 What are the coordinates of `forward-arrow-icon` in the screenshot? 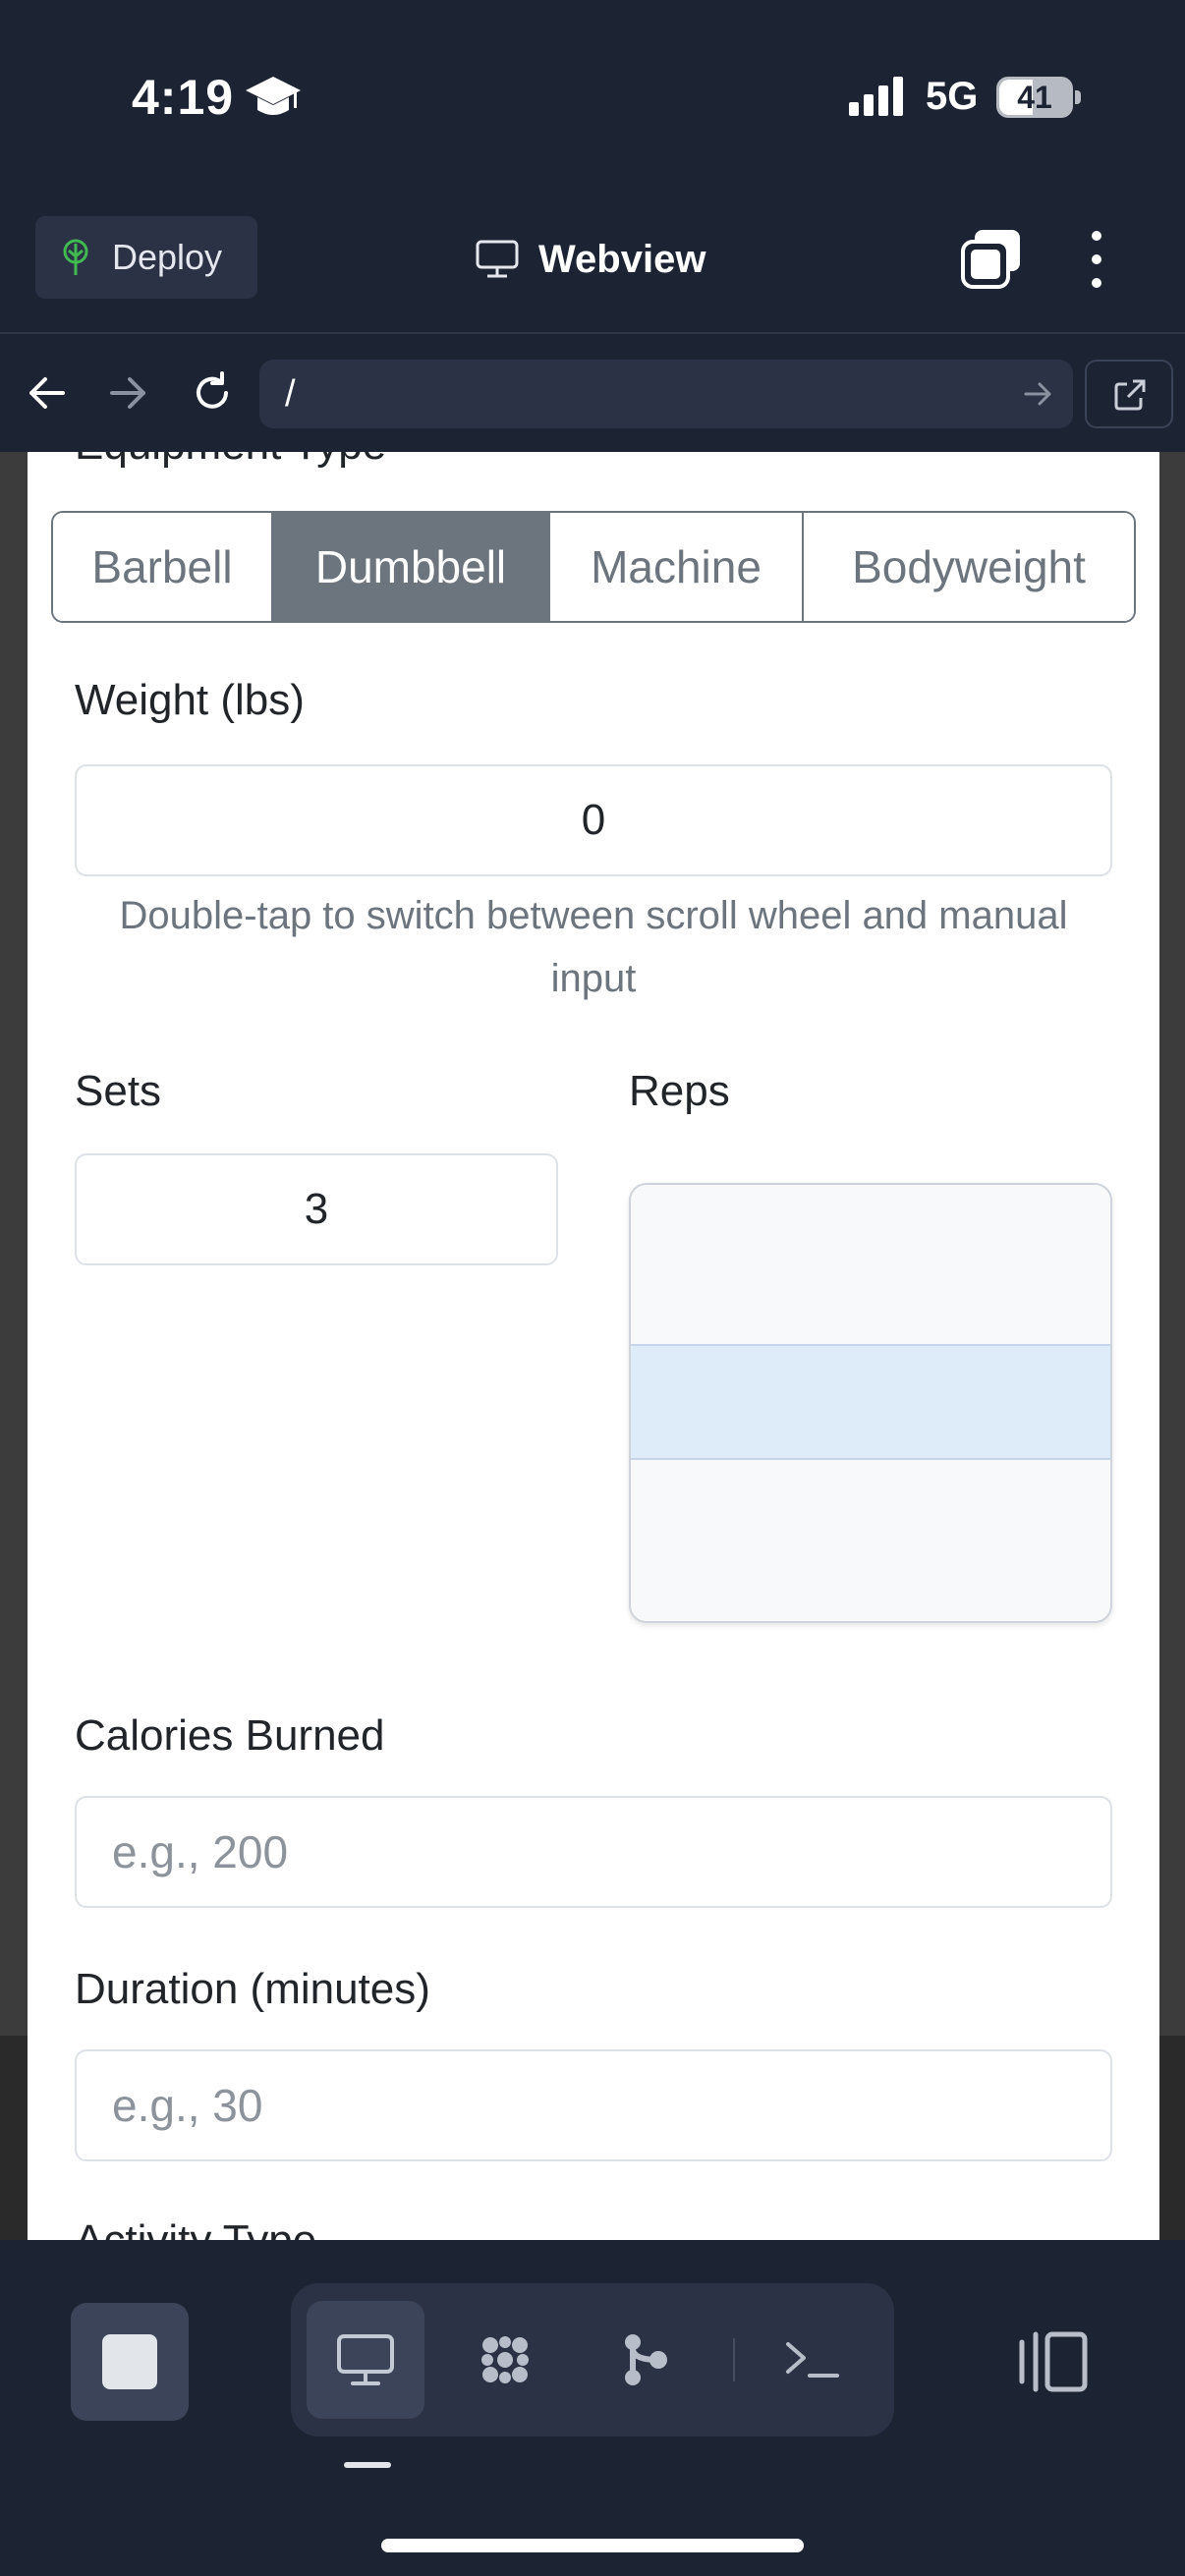 It's located at (128, 393).